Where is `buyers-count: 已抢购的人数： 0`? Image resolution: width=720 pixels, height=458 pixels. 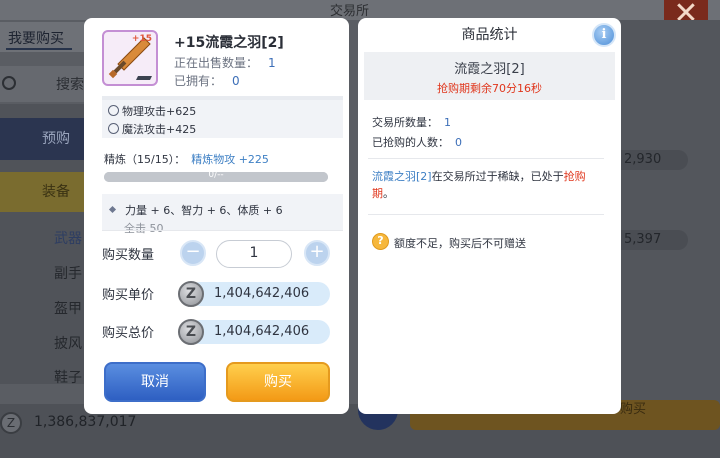 buyers-count: 已抢购的人数： 0 is located at coordinates (417, 142).